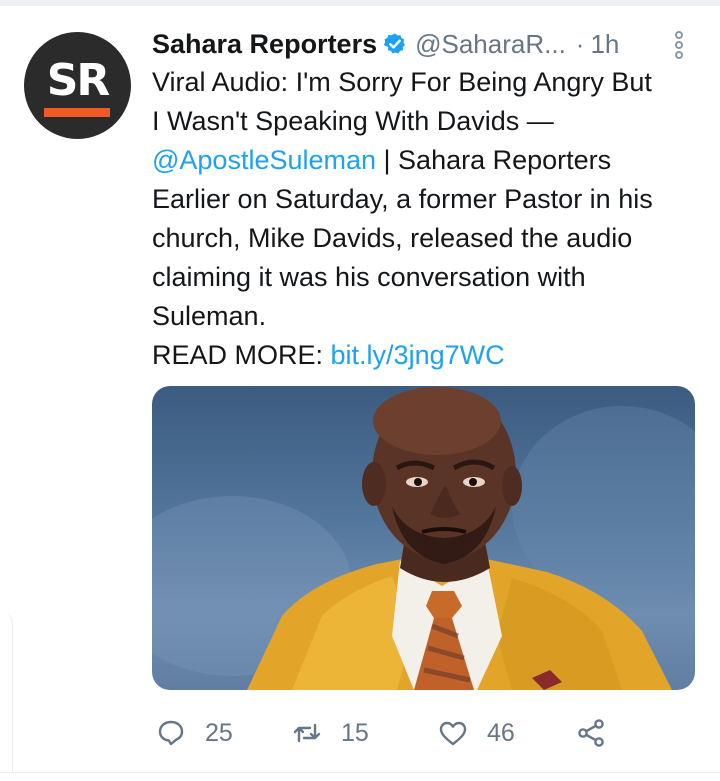  What do you see at coordinates (219, 732) in the screenshot?
I see `reply-count: 25` at bounding box center [219, 732].